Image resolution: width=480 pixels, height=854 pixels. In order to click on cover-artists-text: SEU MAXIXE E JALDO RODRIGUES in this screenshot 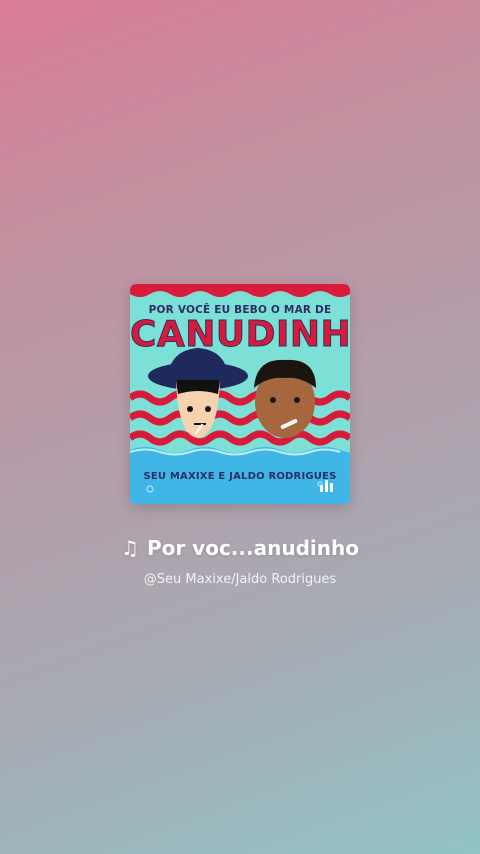, I will do `click(240, 476)`.